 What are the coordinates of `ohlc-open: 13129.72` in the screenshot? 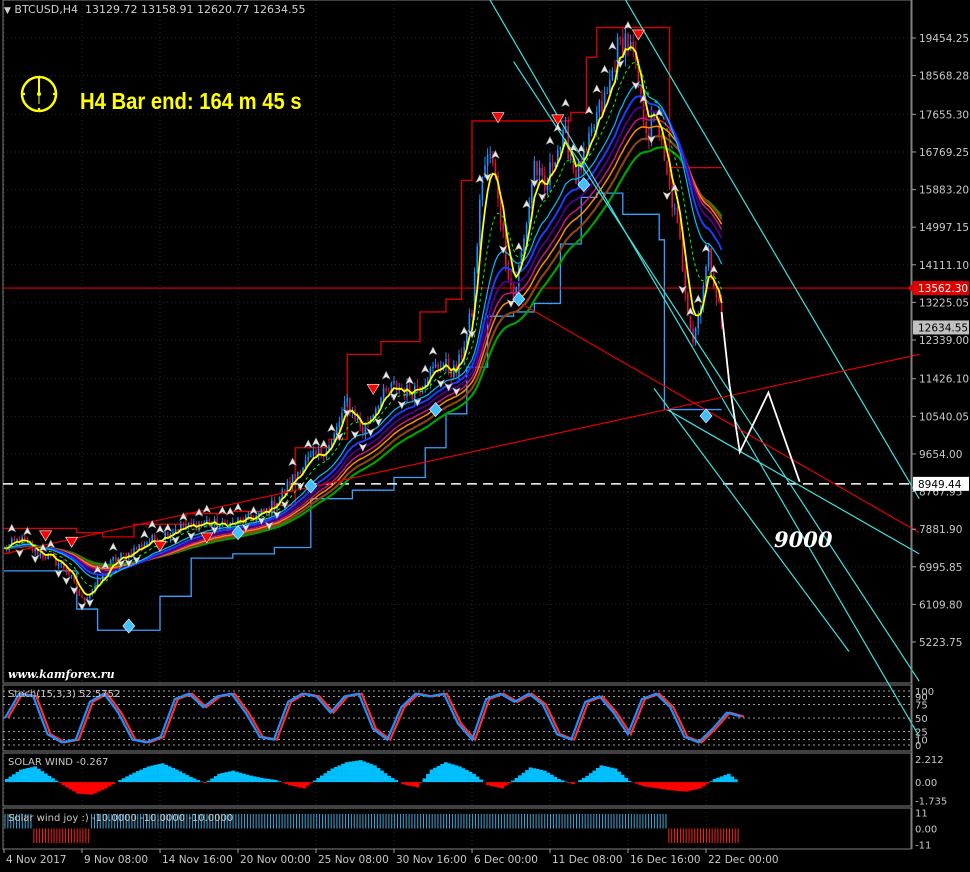 It's located at (111, 9).